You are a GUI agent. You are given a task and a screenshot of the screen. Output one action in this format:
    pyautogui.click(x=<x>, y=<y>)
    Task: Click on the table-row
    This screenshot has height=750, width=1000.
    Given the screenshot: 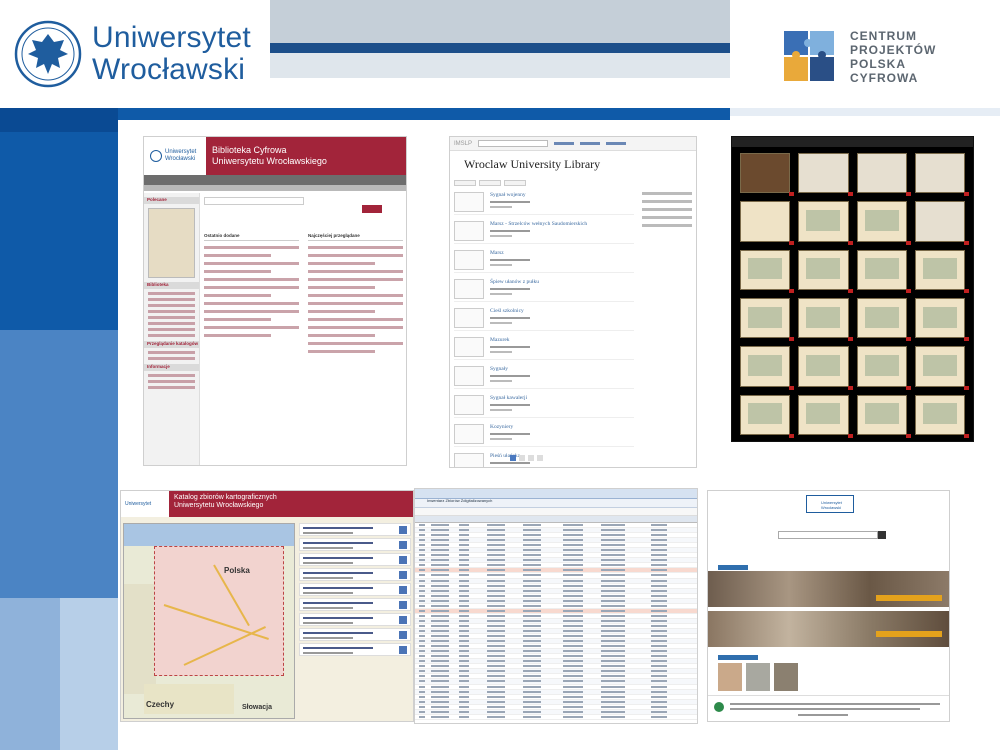 What is the action you would take?
    pyautogui.click(x=556, y=717)
    